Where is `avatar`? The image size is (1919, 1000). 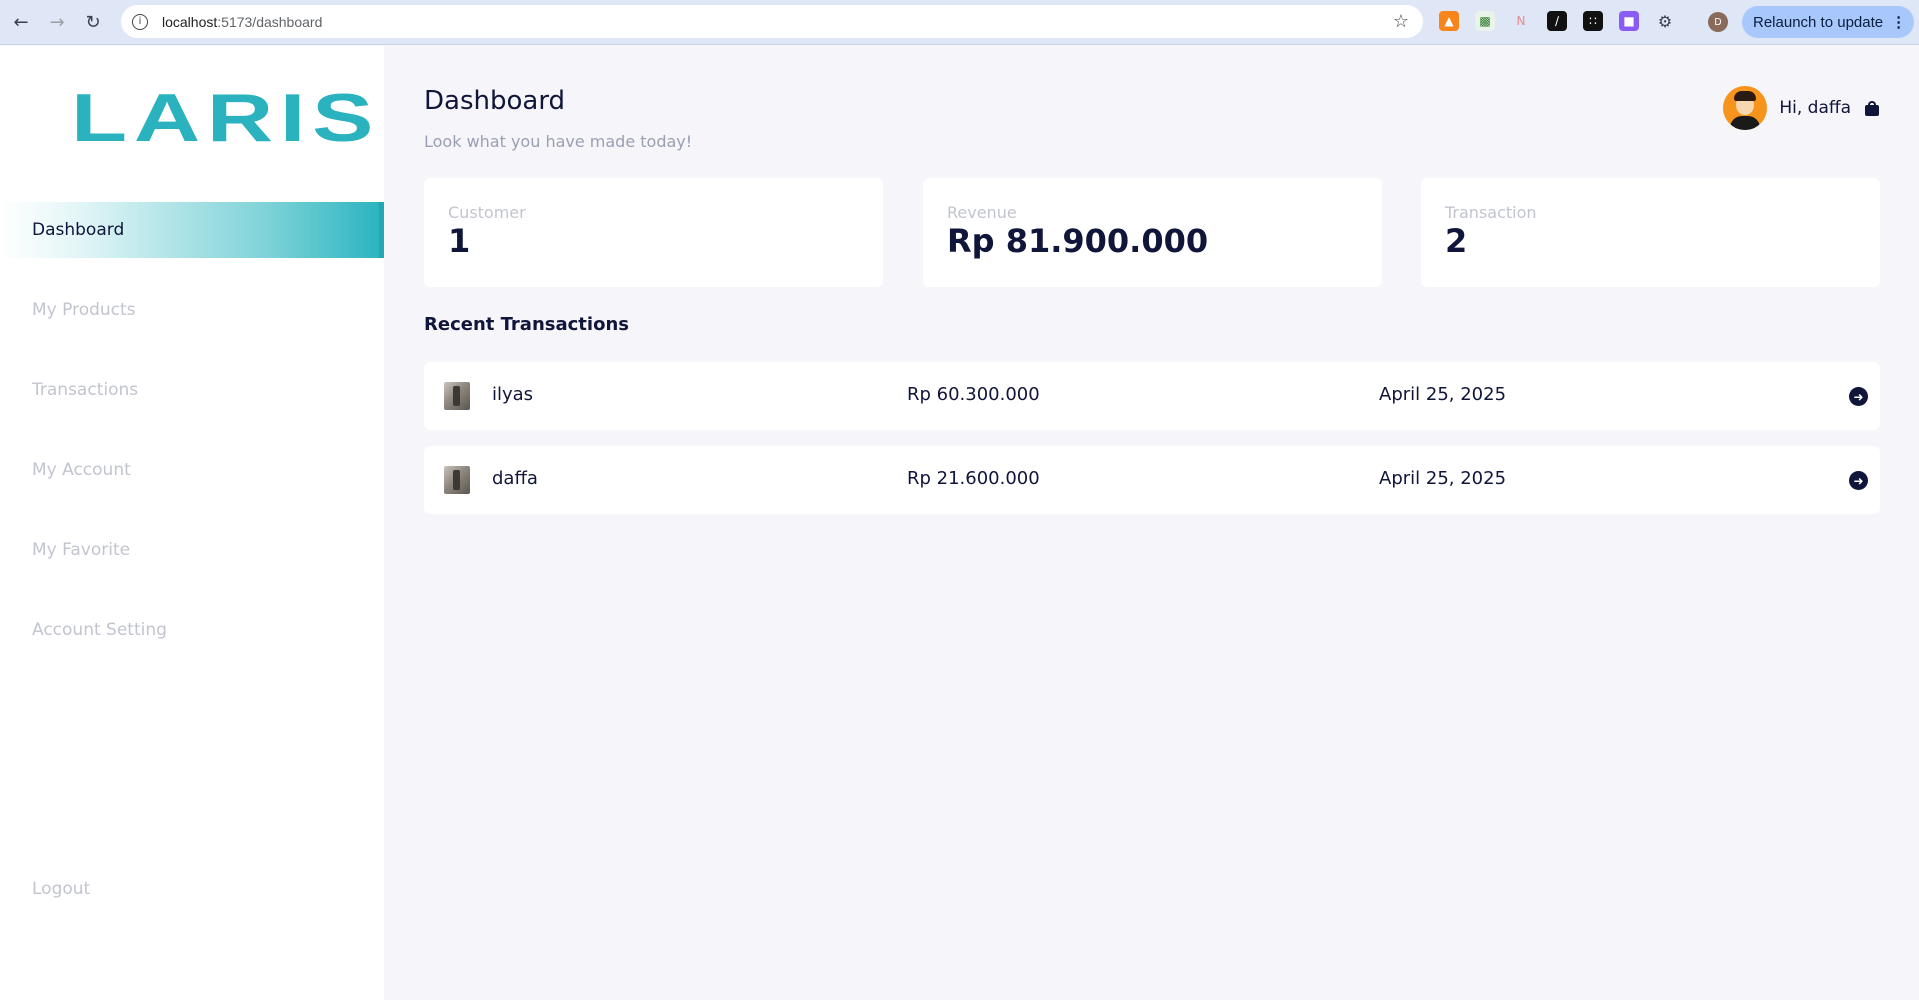
avatar is located at coordinates (1745, 108).